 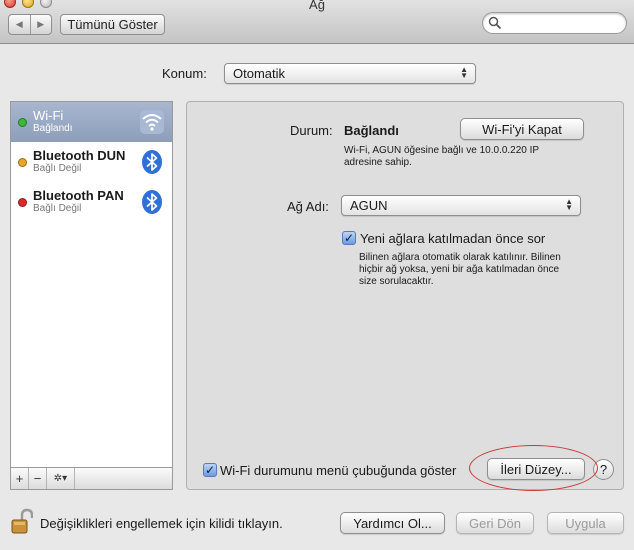 What do you see at coordinates (349, 238) in the screenshot?
I see `ask-to-join-checkbox: ✓` at bounding box center [349, 238].